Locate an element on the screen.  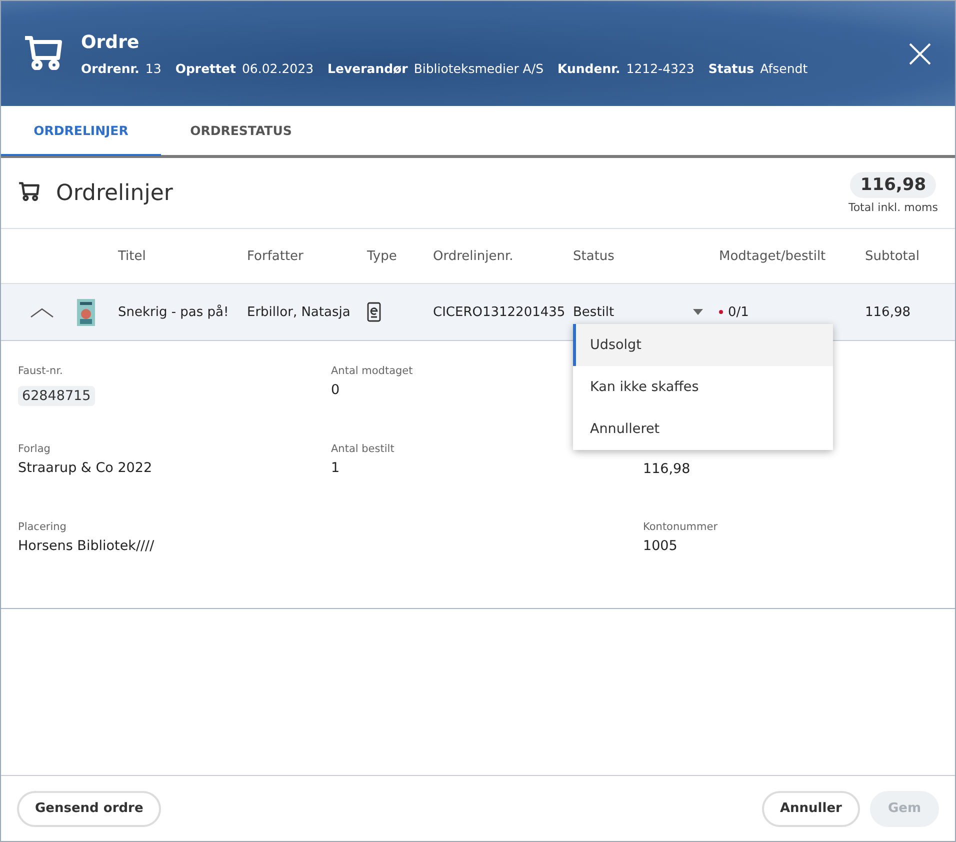
field-value: 62848715 is located at coordinates (56, 396).